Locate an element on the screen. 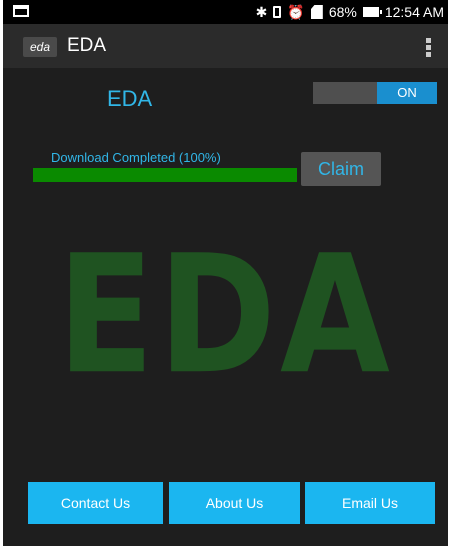 The width and height of the screenshot is (451, 546). alarm-icon: ⏰ is located at coordinates (296, 12).